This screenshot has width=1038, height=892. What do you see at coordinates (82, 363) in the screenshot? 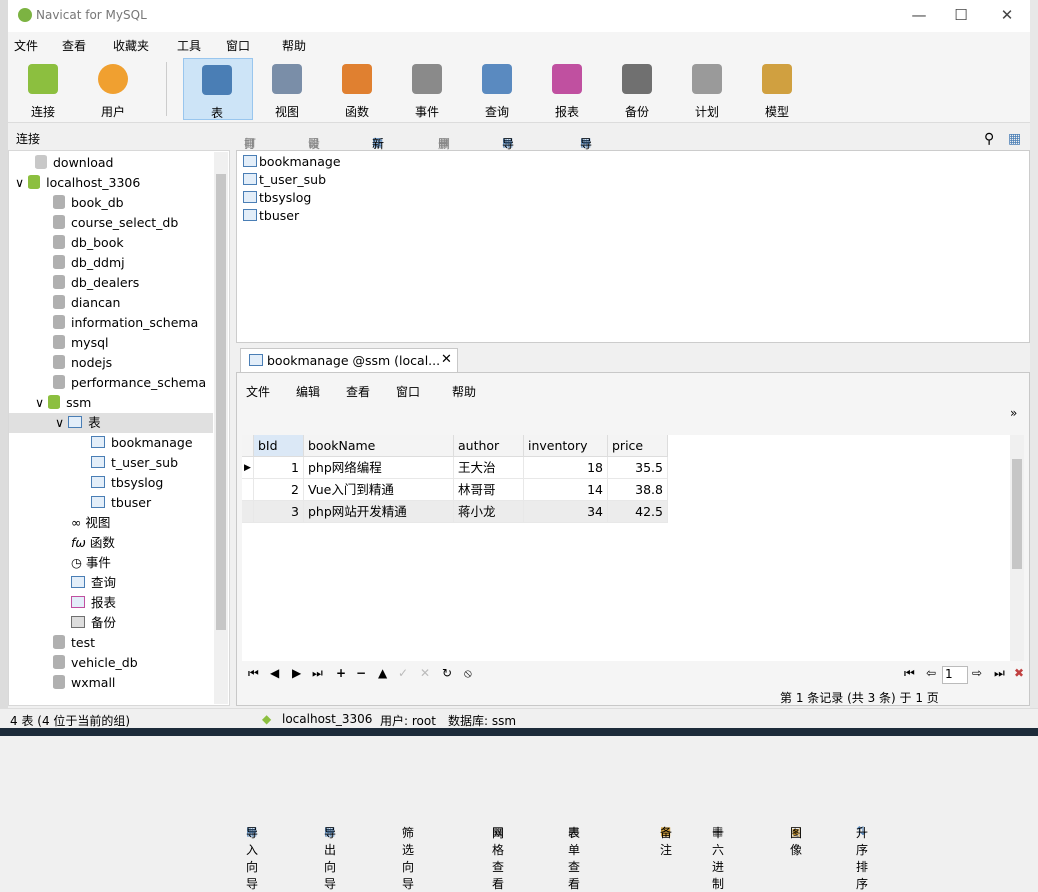
I see `tree-item-db: nodejs` at bounding box center [82, 363].